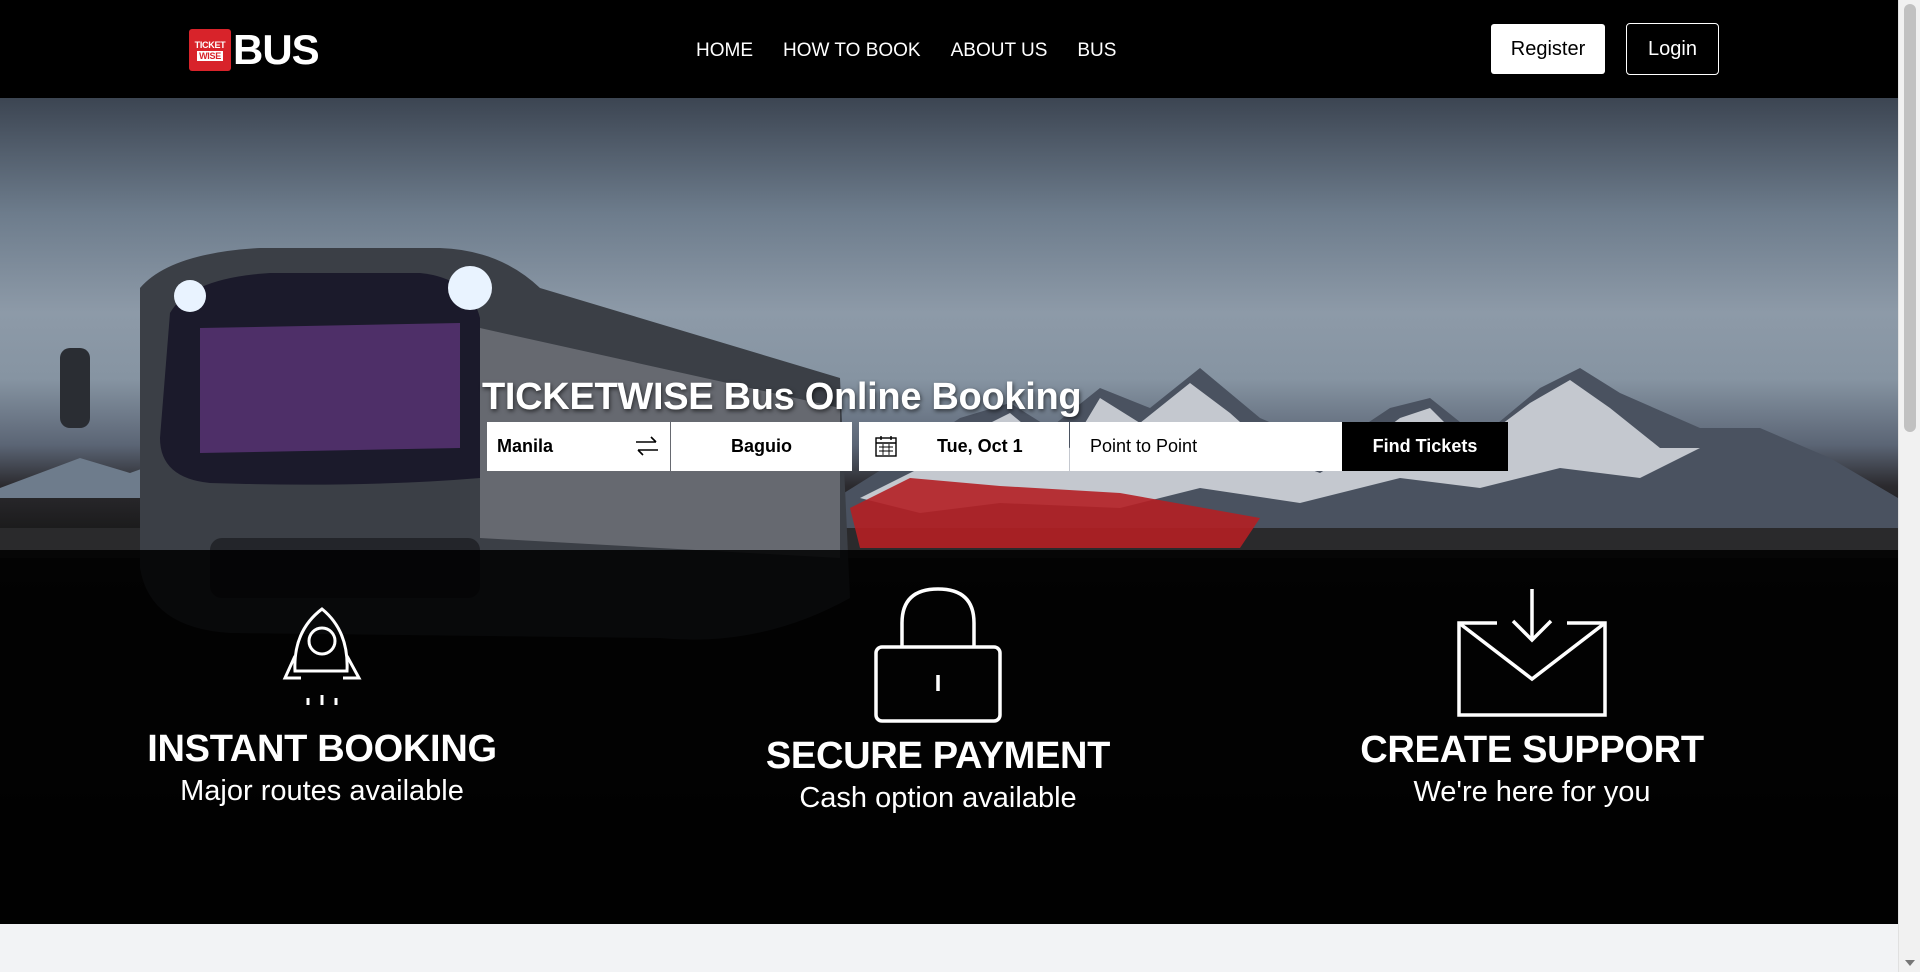 This screenshot has width=1920, height=972. I want to click on logo-badge-bottom: WISE, so click(210, 55).